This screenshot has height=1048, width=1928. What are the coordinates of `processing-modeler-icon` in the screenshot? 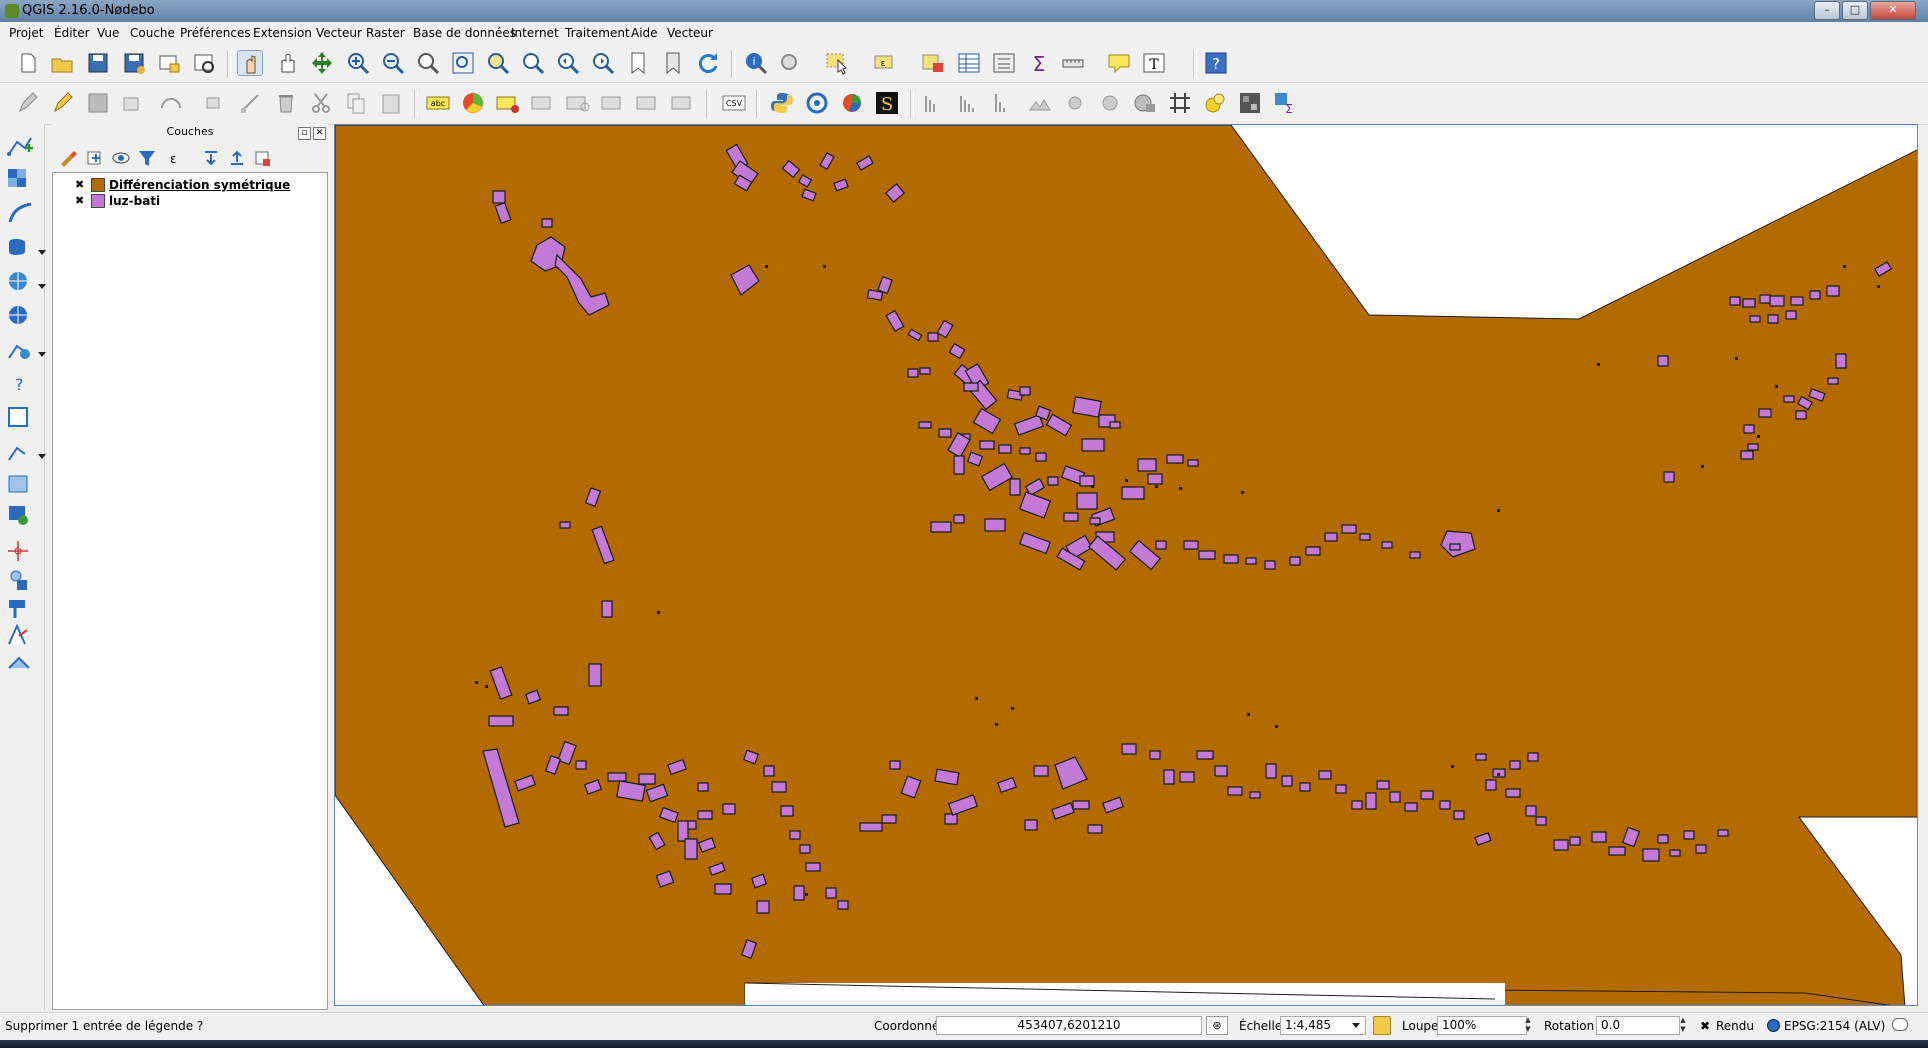 It's located at (852, 103).